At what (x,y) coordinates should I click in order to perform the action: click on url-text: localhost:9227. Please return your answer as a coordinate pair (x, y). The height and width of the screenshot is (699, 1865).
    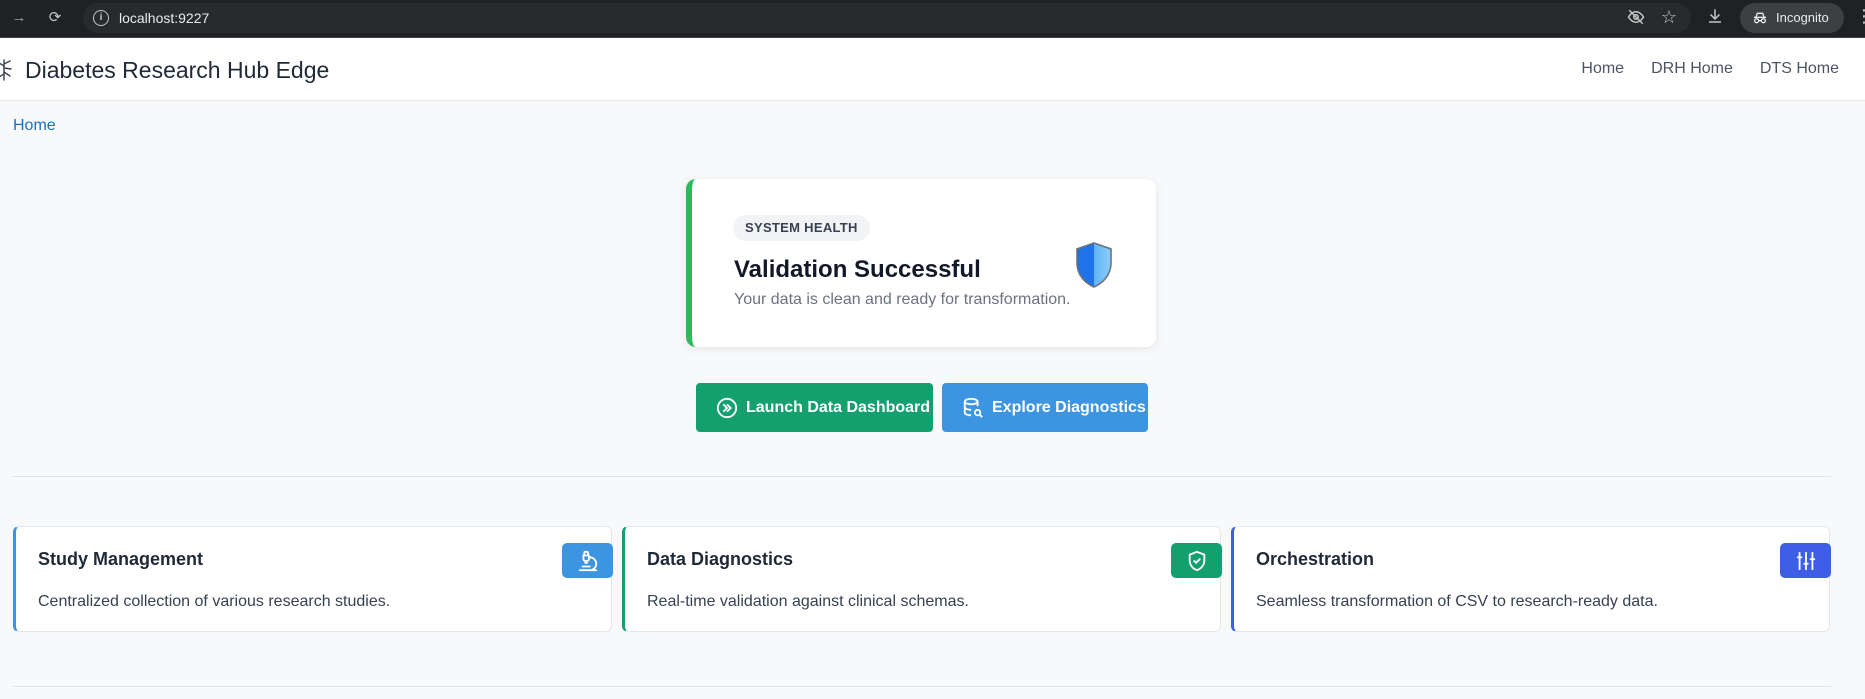
    Looking at the image, I should click on (164, 18).